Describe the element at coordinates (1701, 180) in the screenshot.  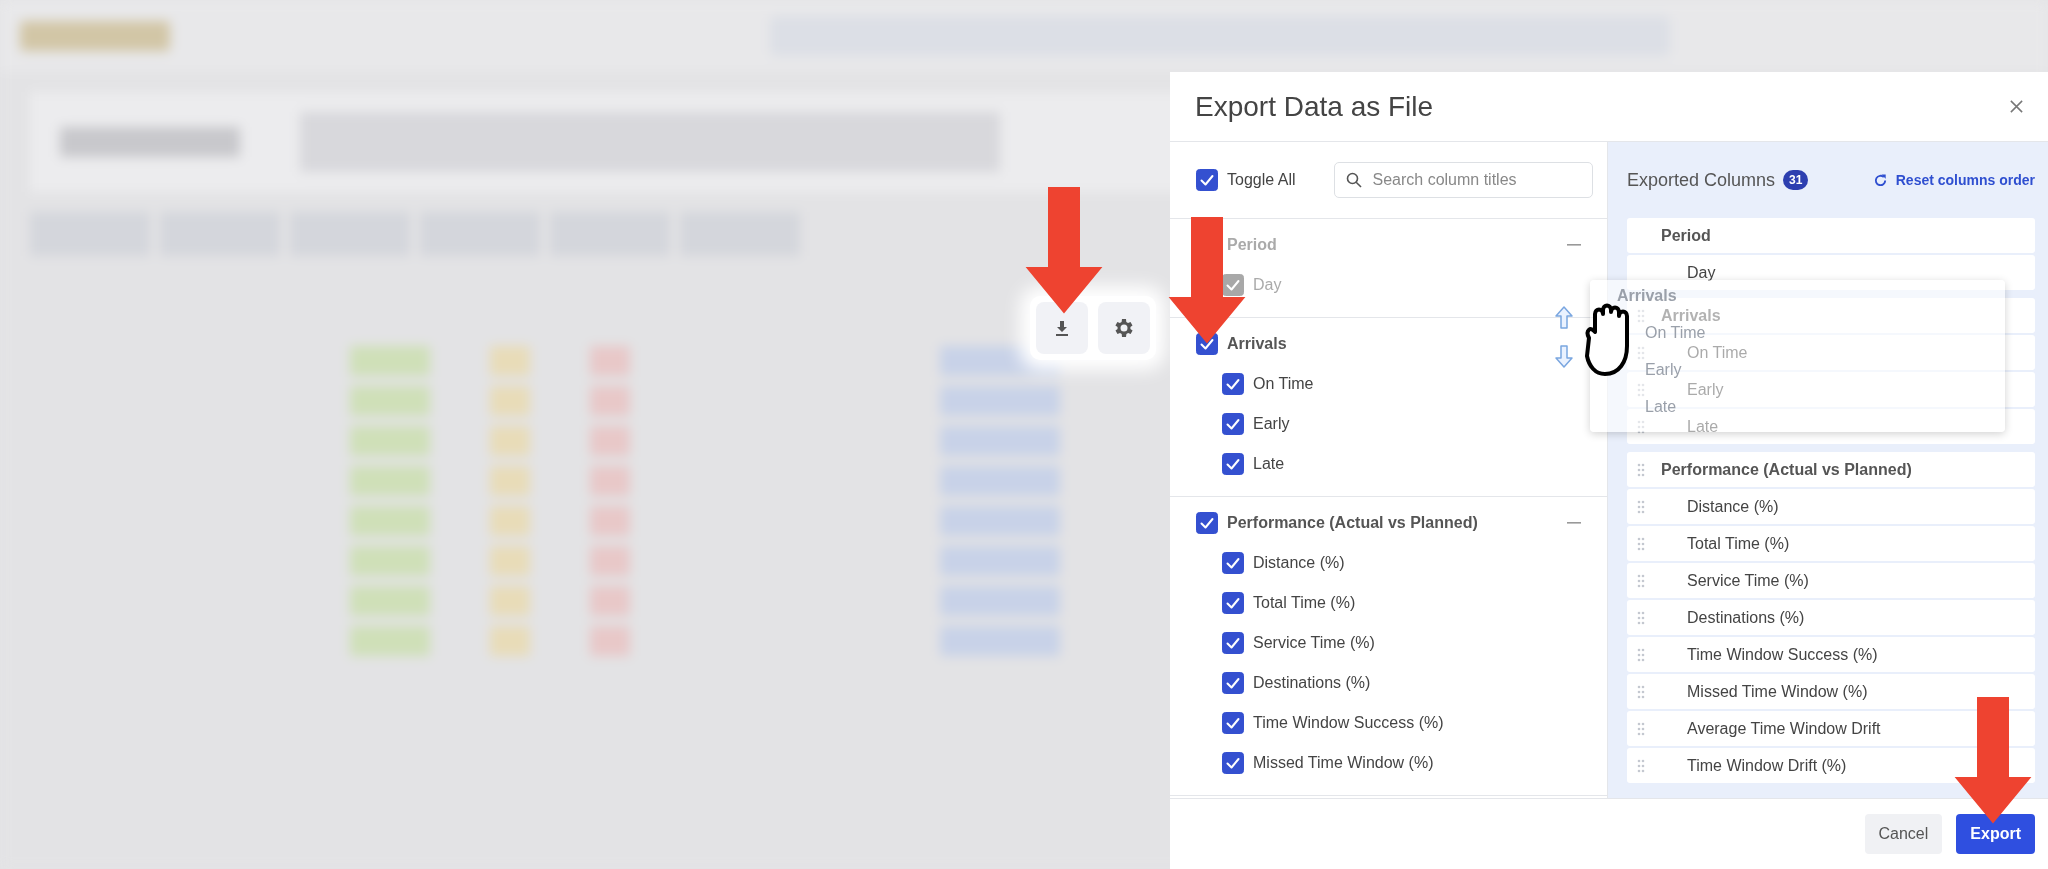
I see `exported-columns-title: Exported Columns` at that location.